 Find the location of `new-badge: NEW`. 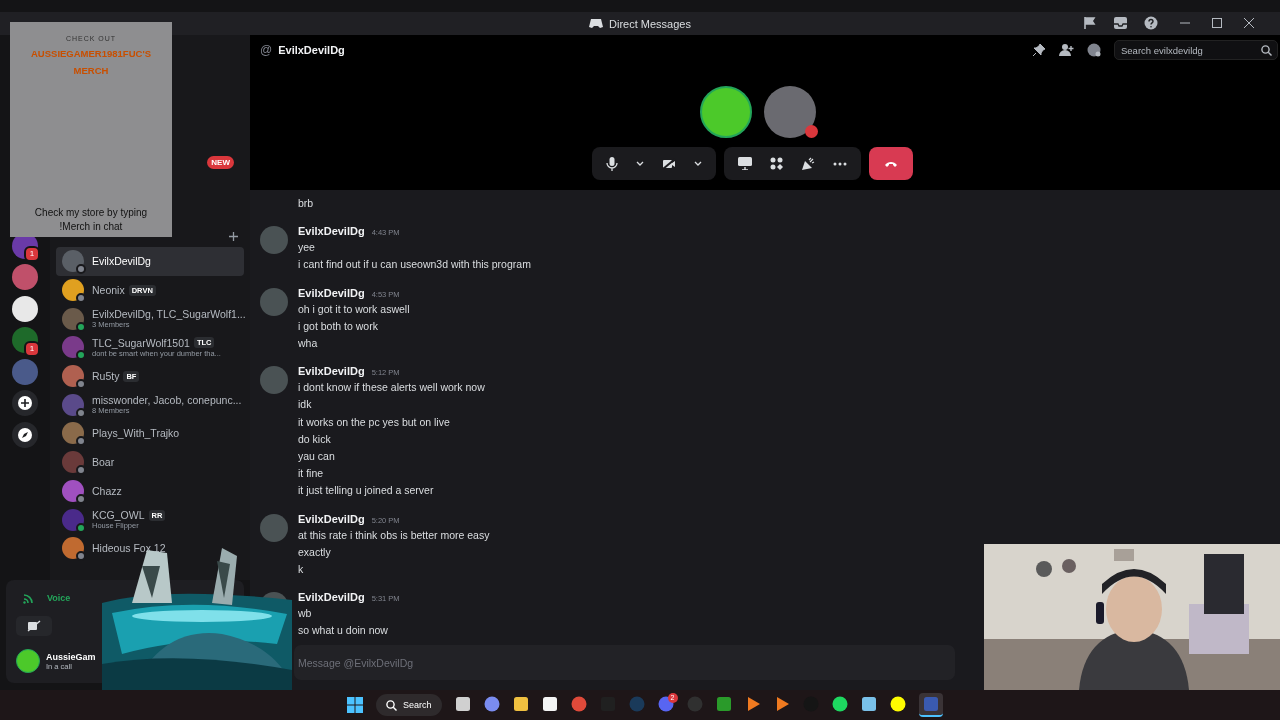

new-badge: NEW is located at coordinates (220, 162).